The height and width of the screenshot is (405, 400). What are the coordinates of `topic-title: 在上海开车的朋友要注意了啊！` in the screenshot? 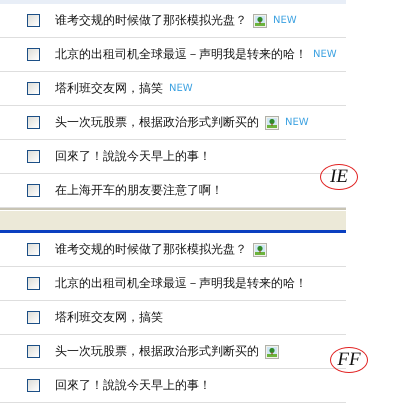 It's located at (139, 190).